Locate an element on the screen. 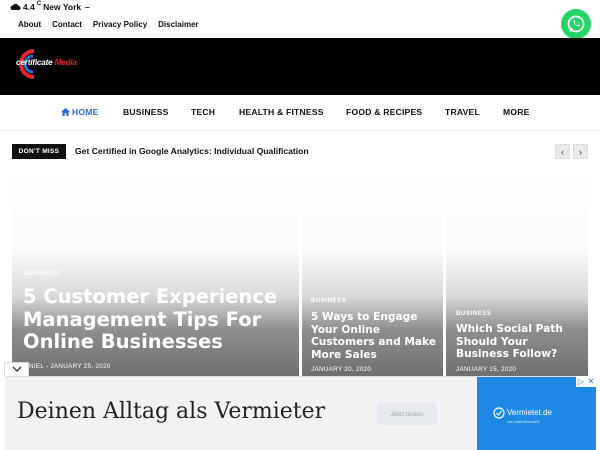  chevron-left-icon: ‹ is located at coordinates (562, 151).